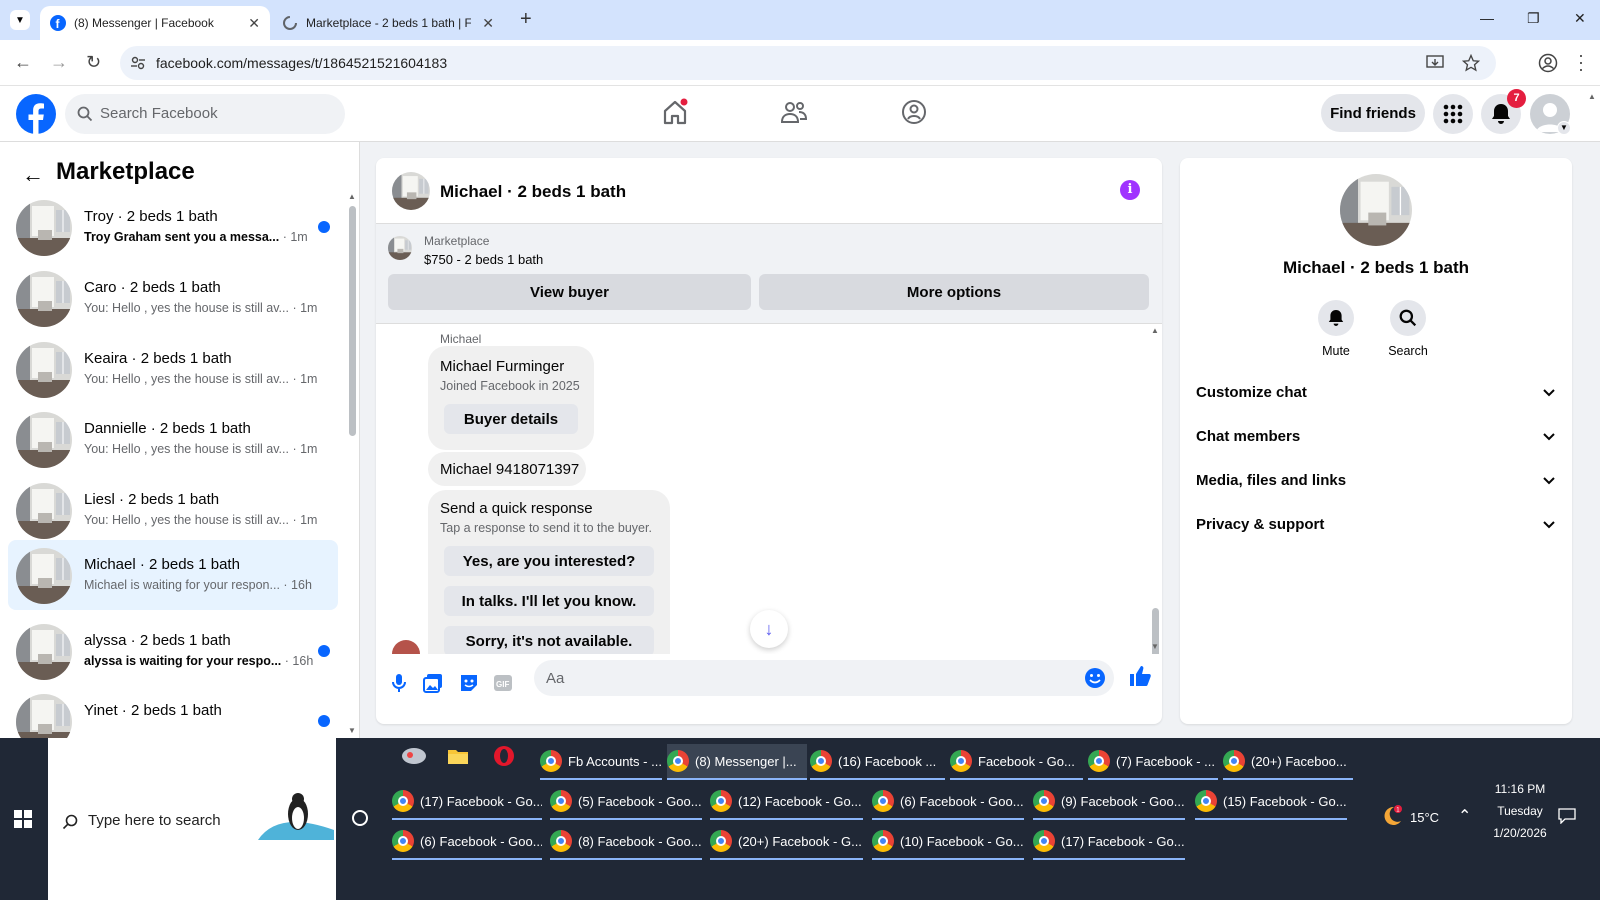  I want to click on back-button: ←, so click(23, 62).